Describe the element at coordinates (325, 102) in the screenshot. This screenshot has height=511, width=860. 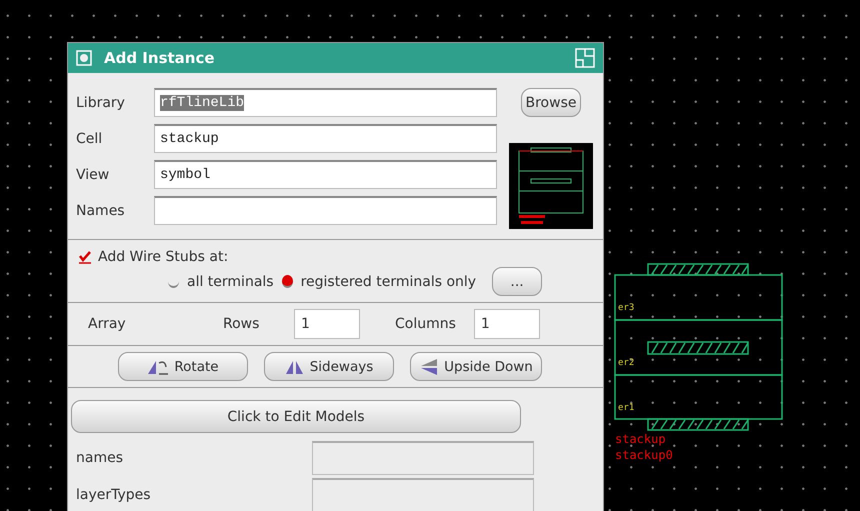
I see `input-field: rfTlineLib` at that location.